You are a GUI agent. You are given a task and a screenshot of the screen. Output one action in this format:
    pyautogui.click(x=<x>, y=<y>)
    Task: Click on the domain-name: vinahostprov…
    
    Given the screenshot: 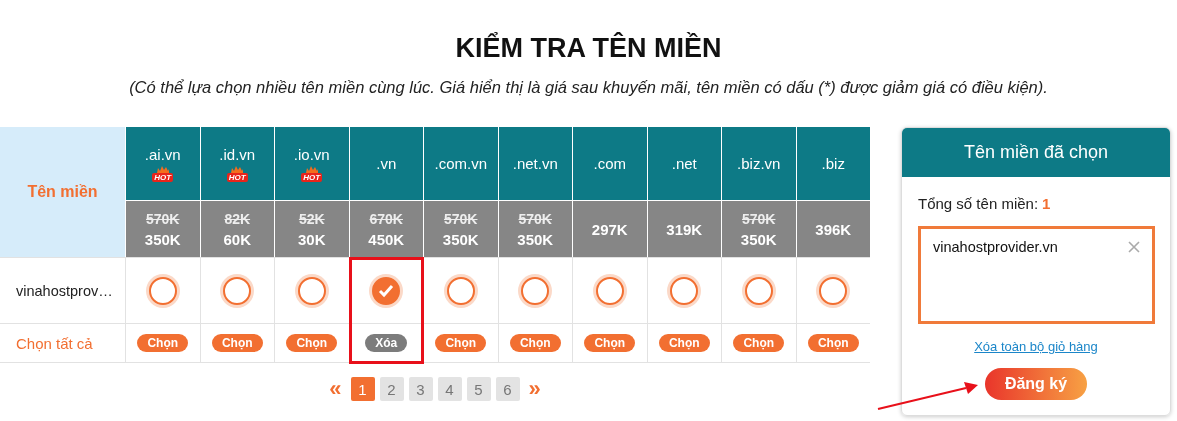 What is the action you would take?
    pyautogui.click(x=64, y=290)
    